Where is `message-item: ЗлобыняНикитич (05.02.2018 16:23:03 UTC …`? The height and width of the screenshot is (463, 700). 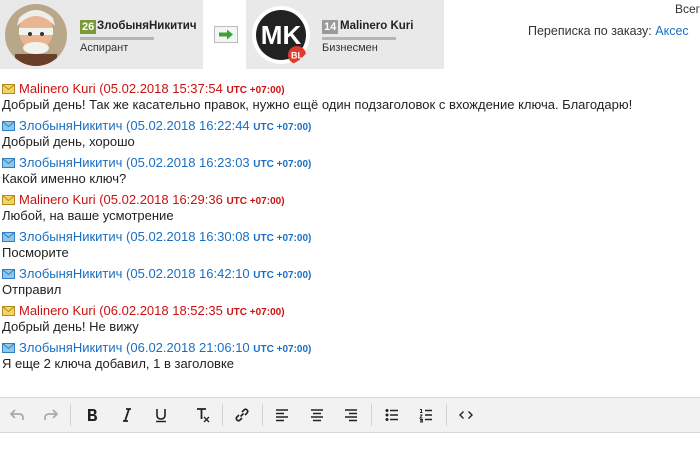
message-item: ЗлобыняНикитич (05.02.2018 16:23:03 UTC … is located at coordinates (350, 172).